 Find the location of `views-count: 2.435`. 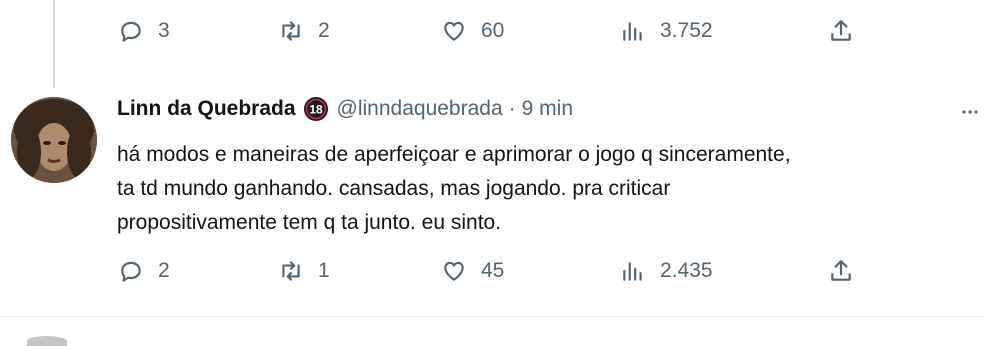

views-count: 2.435 is located at coordinates (686, 270).